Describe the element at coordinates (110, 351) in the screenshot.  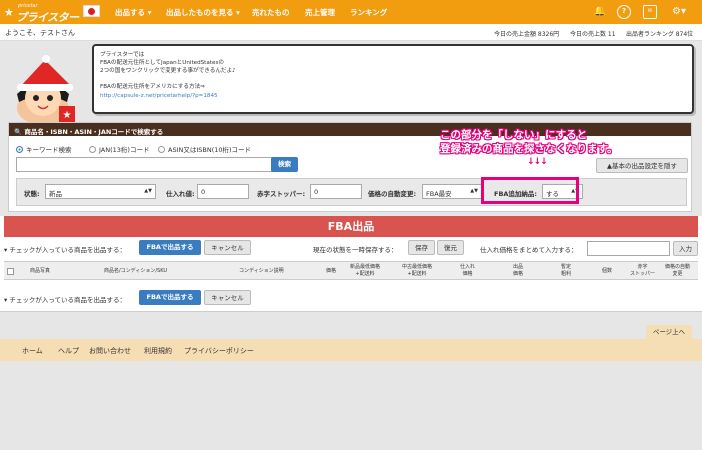
I see `footer-link-contact: お問い合わせ` at that location.